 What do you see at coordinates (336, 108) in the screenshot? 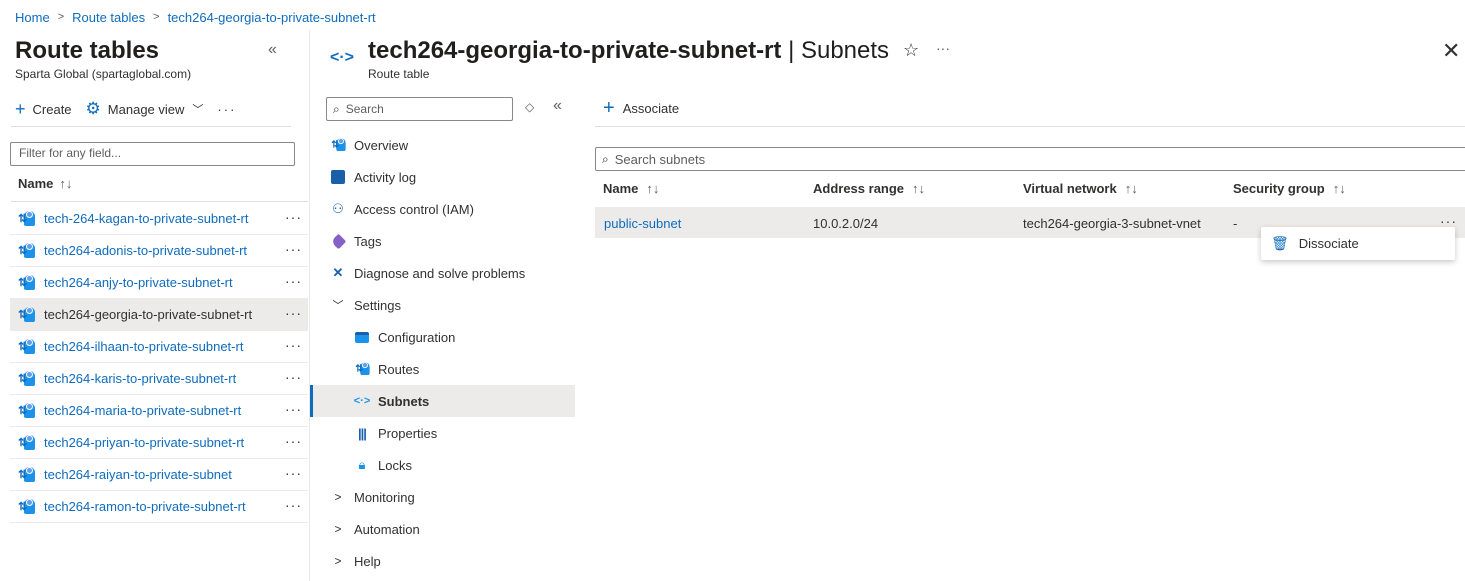
I see `search-icon: ⌕` at bounding box center [336, 108].